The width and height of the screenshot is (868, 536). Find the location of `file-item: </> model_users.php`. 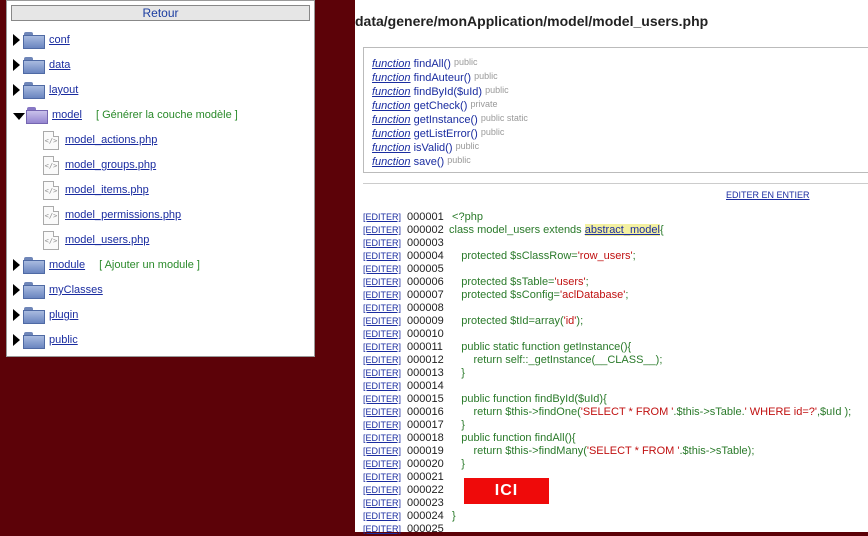

file-item: </> model_users.php is located at coordinates (96, 240).